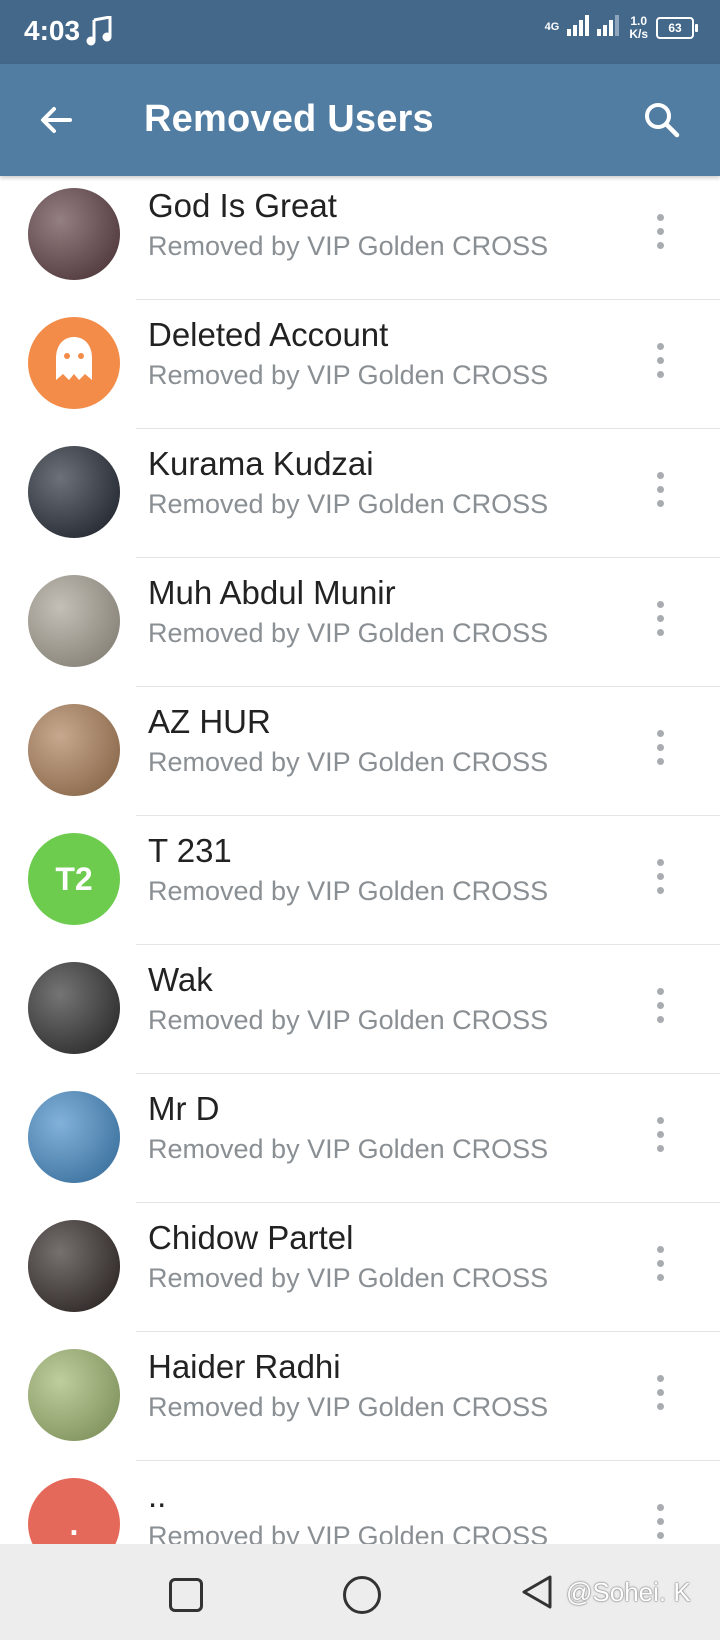 The width and height of the screenshot is (720, 1640). I want to click on system-back-button, so click(537, 1594).